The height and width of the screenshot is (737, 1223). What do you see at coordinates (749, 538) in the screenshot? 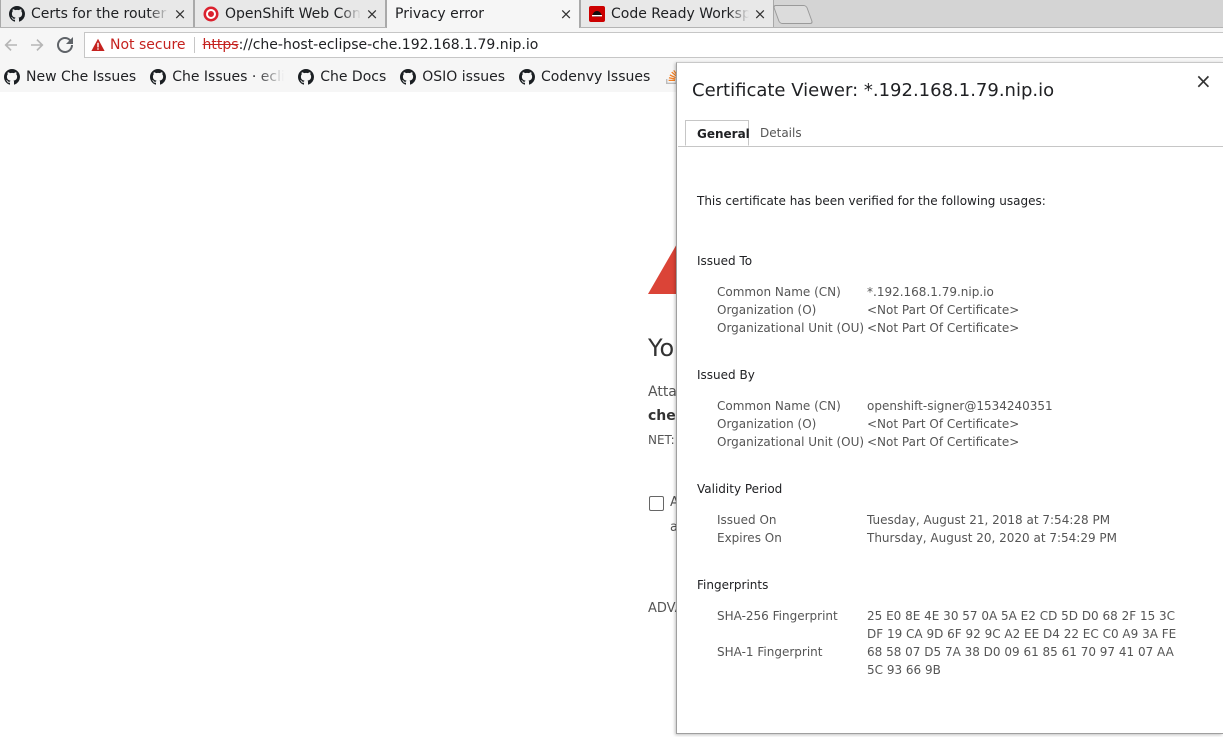
I see `expires-on-label: Expires On` at bounding box center [749, 538].